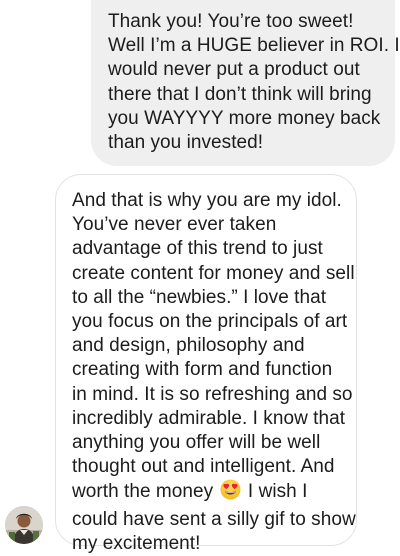 The image size is (400, 556). Describe the element at coordinates (197, 249) in the screenshot. I see `message-line: advantage of this trend to just` at that location.